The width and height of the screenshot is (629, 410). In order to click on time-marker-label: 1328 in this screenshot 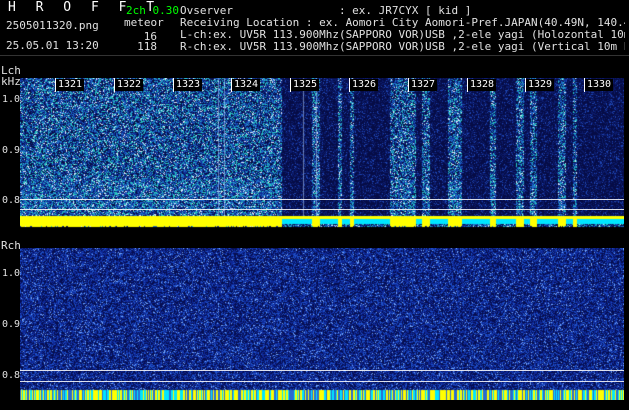, I will do `click(482, 85)`.